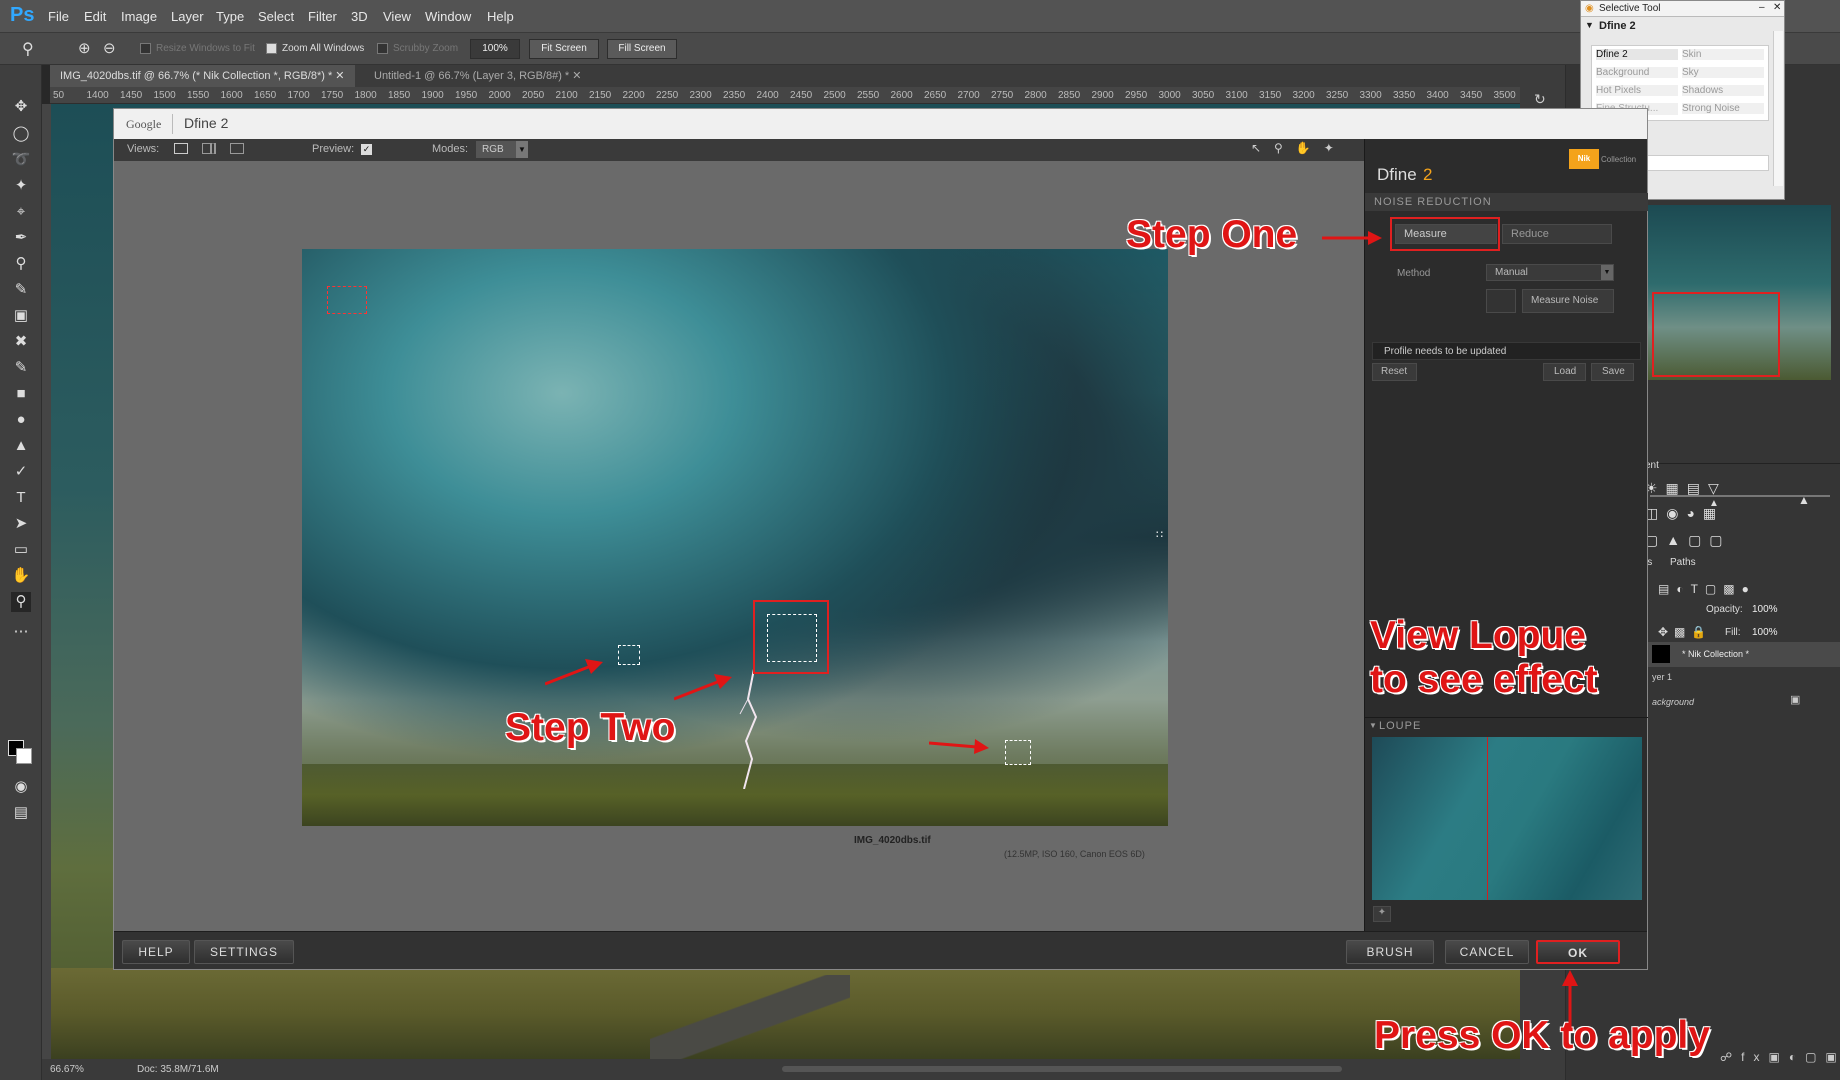 This screenshot has width=1840, height=1080. Describe the element at coordinates (1159, 534) in the screenshot. I see `resize-handle-icon: ∷` at that location.